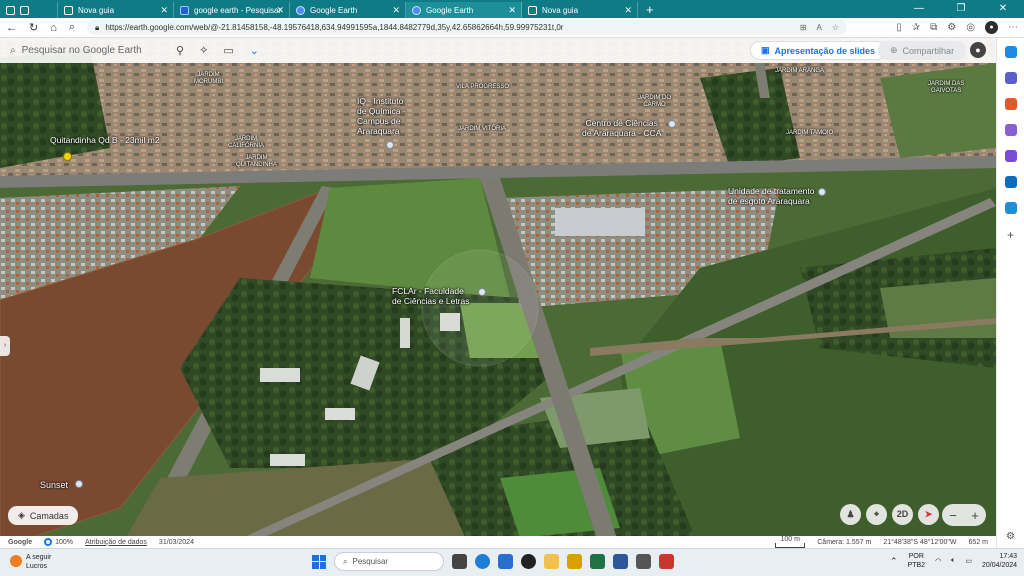 The height and width of the screenshot is (576, 1024). What do you see at coordinates (933, 27) in the screenshot?
I see `collections-icon: ⧉` at bounding box center [933, 27].